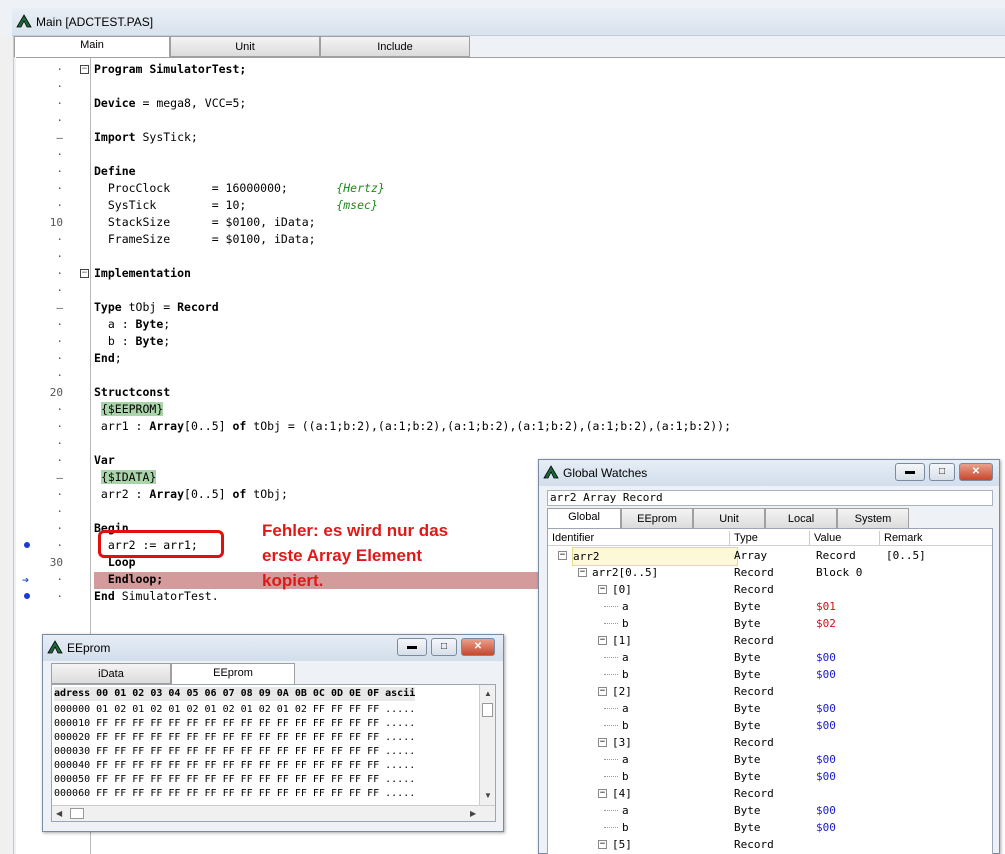 This screenshot has height=854, width=1005. Describe the element at coordinates (92, 47) in the screenshot. I see `tab-main: Main` at that location.